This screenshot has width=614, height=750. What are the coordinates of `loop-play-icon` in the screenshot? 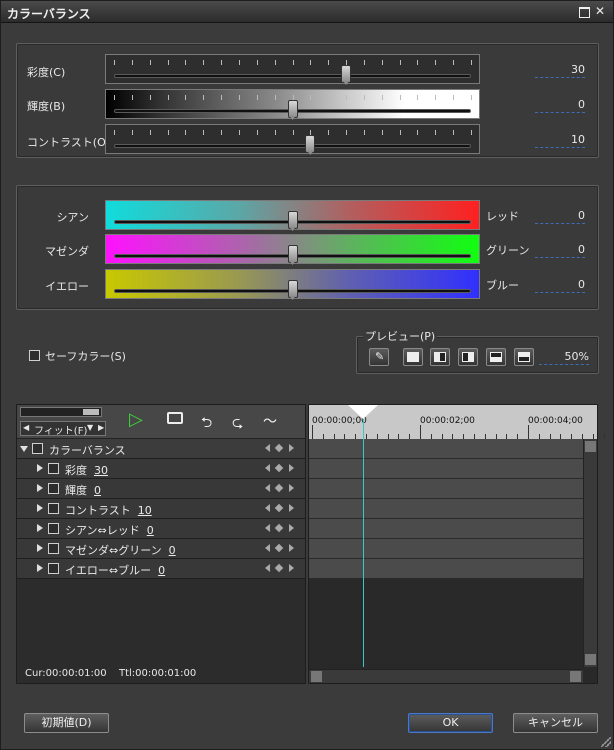 It's located at (175, 418).